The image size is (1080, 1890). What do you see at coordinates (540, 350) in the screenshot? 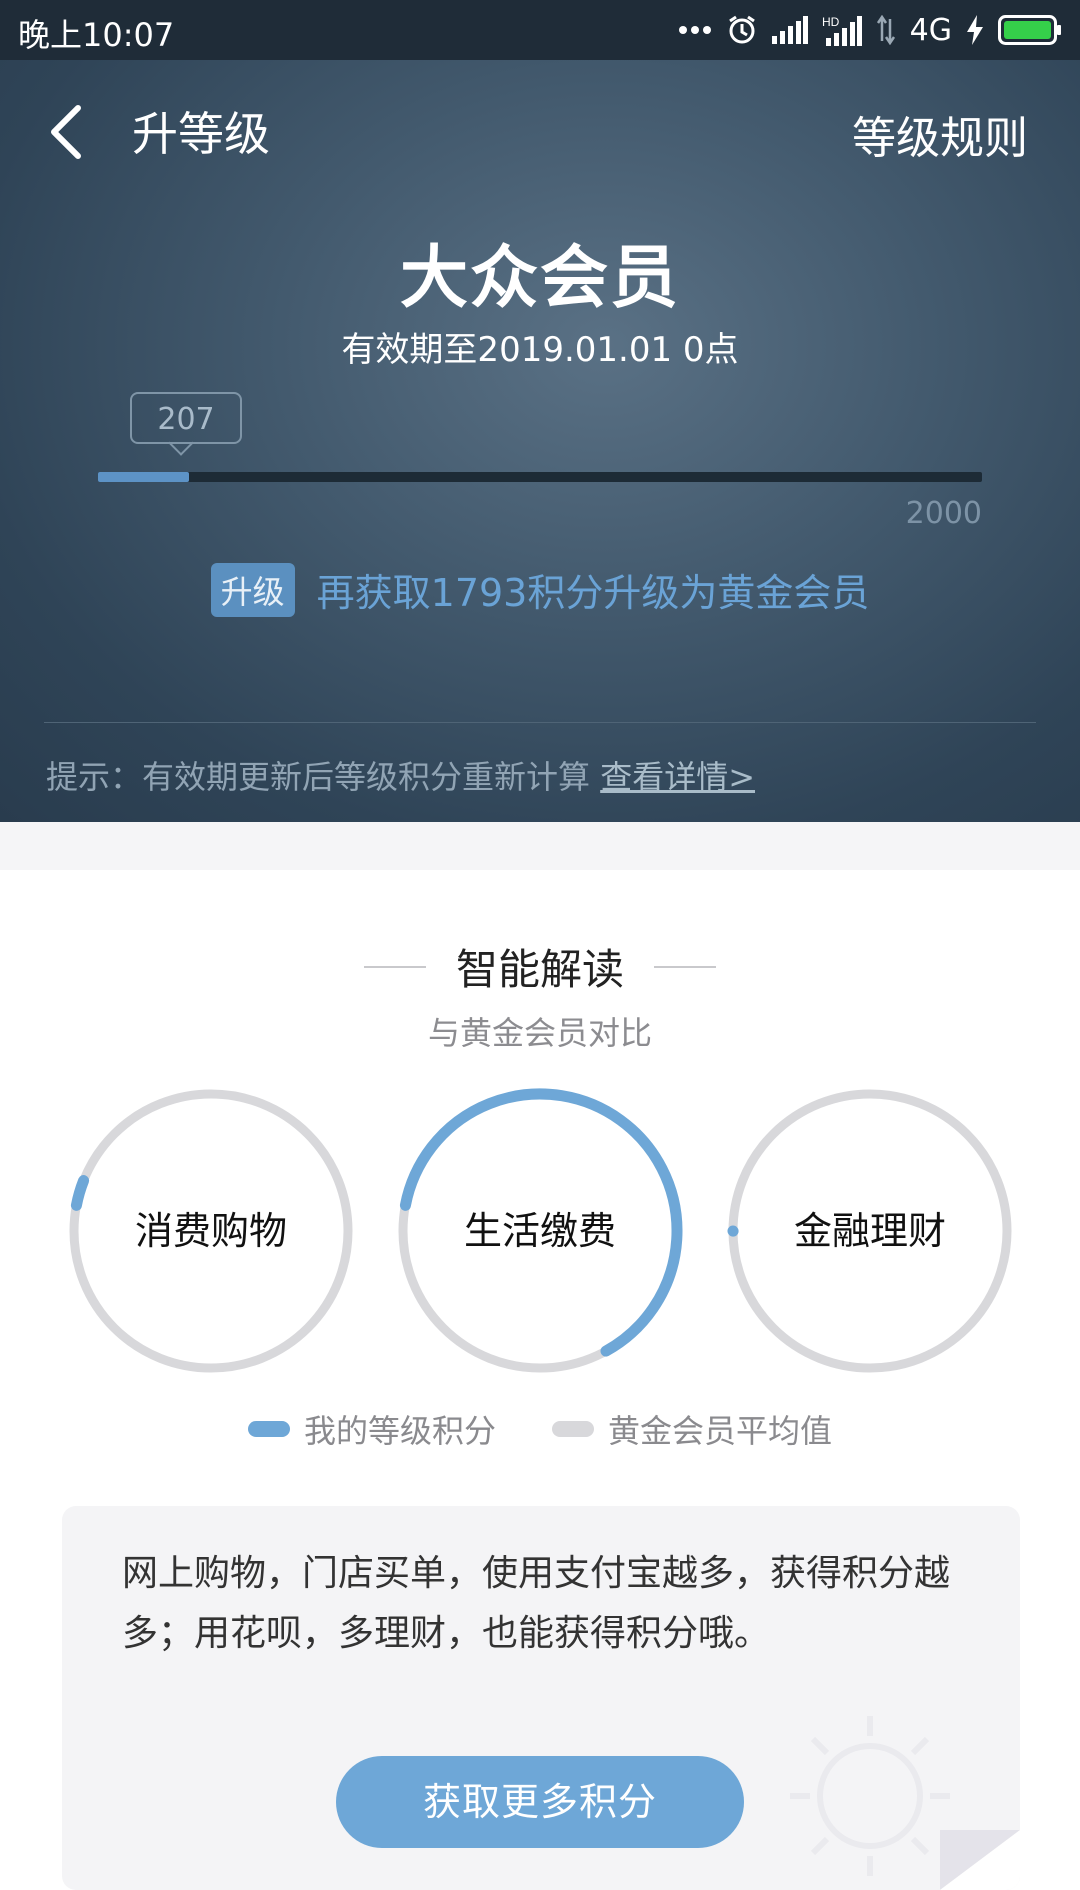
I see `validity-date: 有效期至2019.01.01 0点` at bounding box center [540, 350].